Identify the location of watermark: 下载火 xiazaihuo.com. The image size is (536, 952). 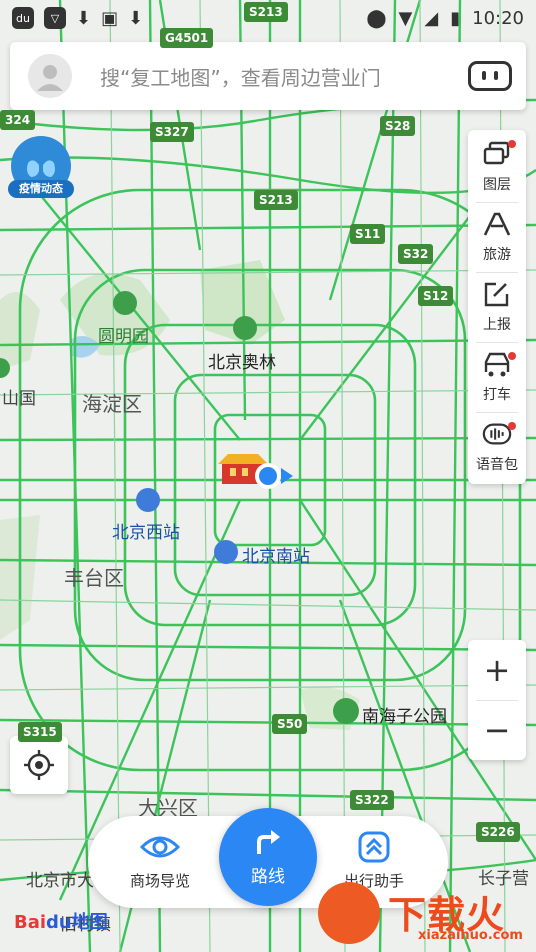
(426, 915).